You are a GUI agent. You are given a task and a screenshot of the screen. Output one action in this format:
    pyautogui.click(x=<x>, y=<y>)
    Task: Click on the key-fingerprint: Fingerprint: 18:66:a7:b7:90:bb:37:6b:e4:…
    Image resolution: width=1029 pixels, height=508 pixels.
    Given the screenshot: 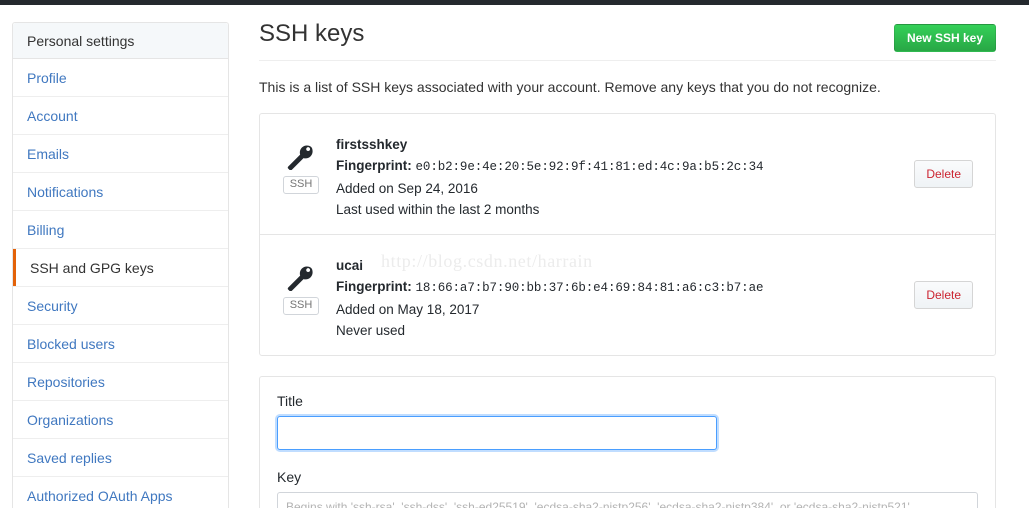 What is the action you would take?
    pyautogui.click(x=657, y=287)
    